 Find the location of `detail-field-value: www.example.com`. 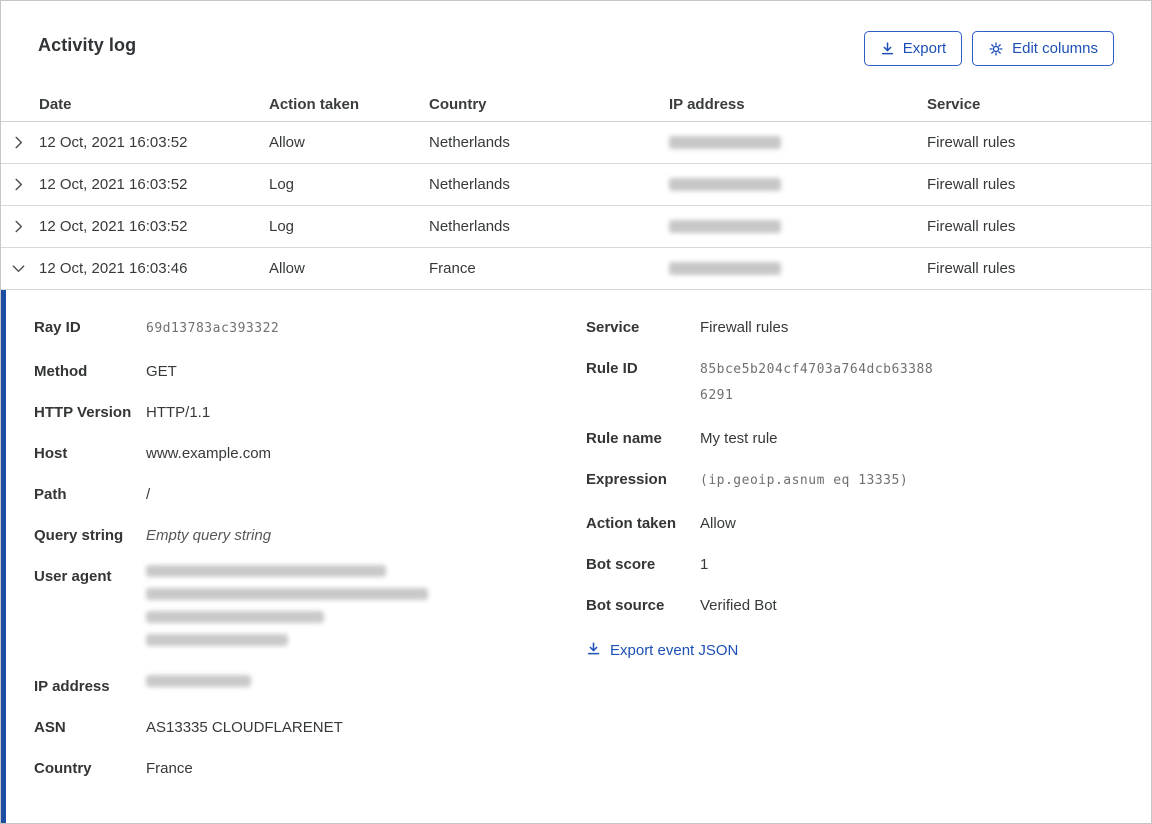

detail-field-value: www.example.com is located at coordinates (209, 453).